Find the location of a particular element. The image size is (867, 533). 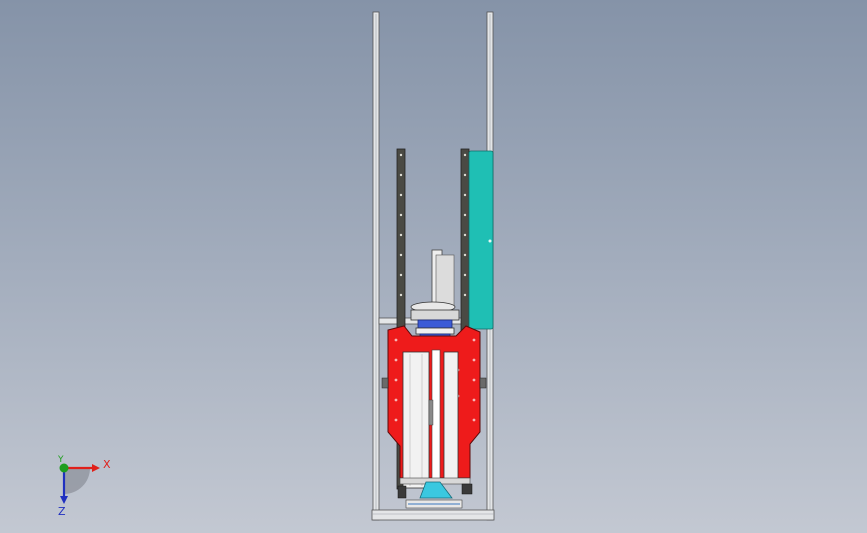

coordinate-triad is located at coordinates (79, 483).